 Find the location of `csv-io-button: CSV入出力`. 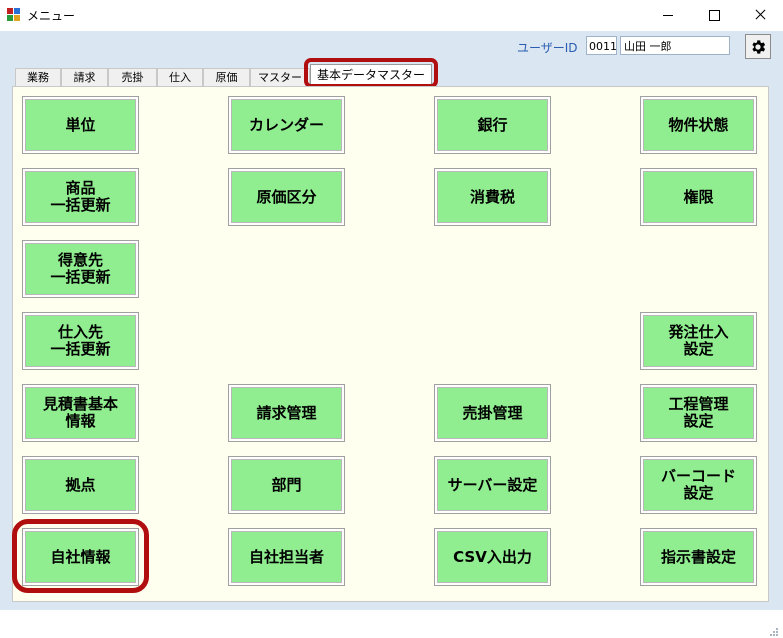

csv-io-button: CSV入出力 is located at coordinates (492, 557).